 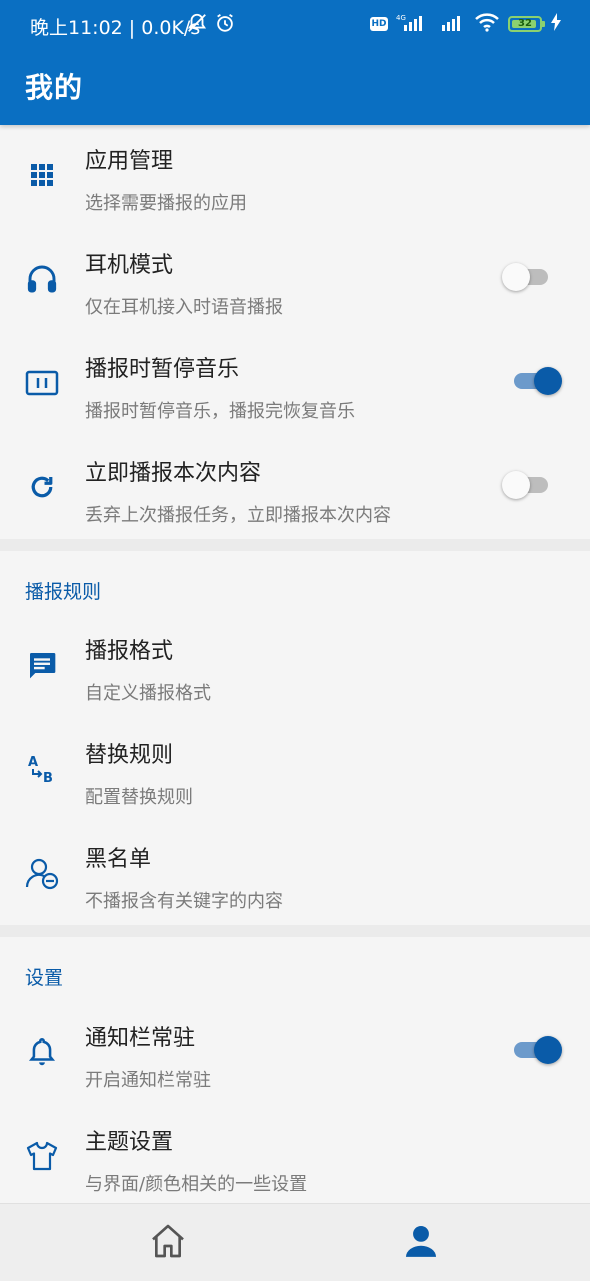 I want to click on shirt-icon, so click(x=42, y=1156).